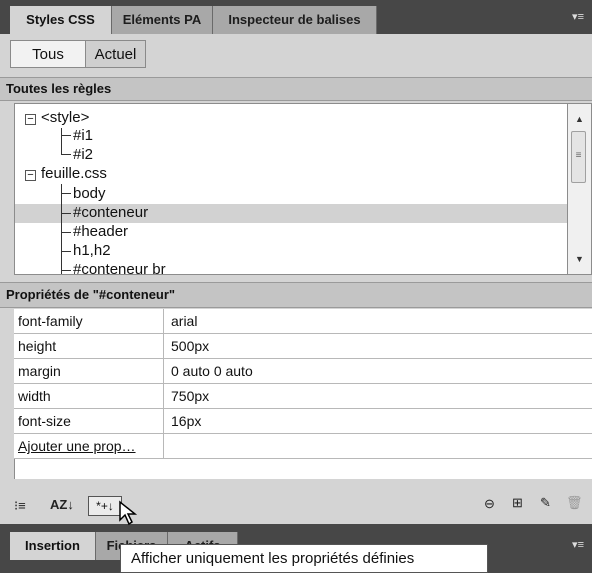 The width and height of the screenshot is (592, 573). Describe the element at coordinates (579, 119) in the screenshot. I see `scroll-up-icon: ▲` at that location.